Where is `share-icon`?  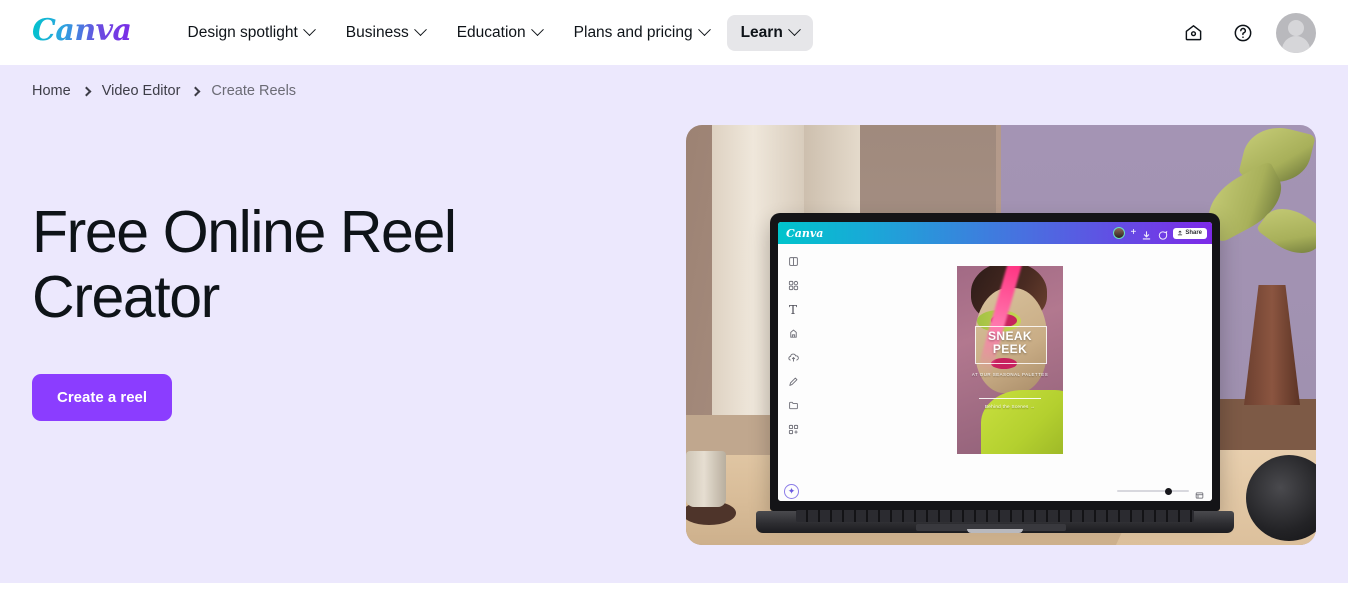 share-icon is located at coordinates (1180, 233).